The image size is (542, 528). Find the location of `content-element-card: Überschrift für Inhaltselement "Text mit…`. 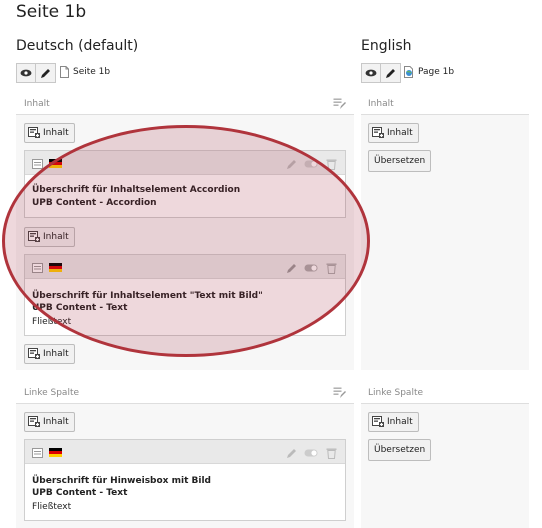

content-element-card: Überschrift für Inhaltselement "Text mit… is located at coordinates (185, 295).